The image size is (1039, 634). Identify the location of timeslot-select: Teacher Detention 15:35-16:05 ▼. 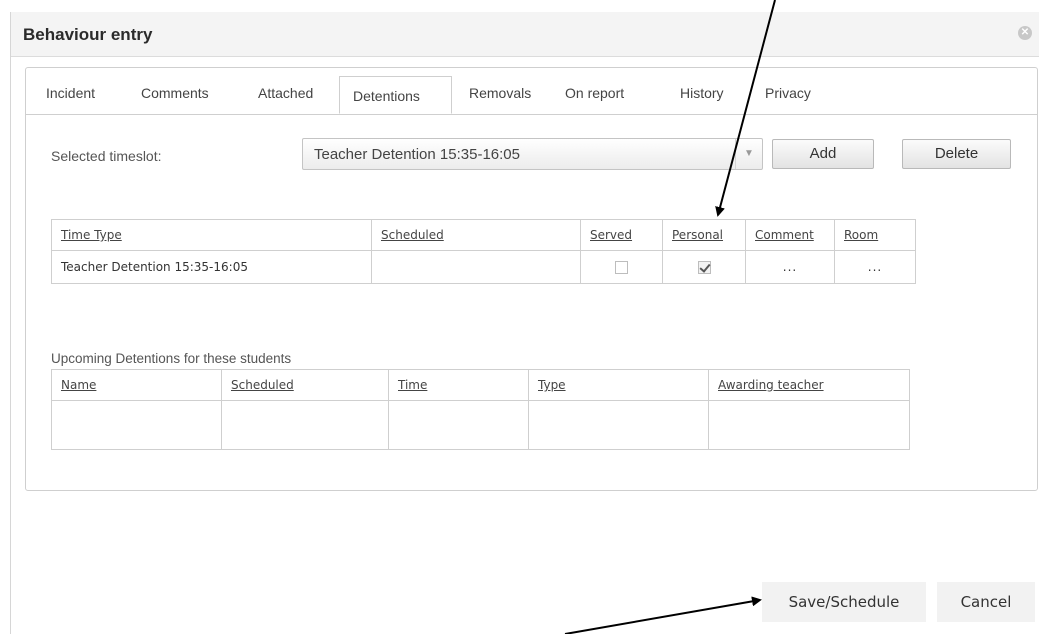
(532, 154).